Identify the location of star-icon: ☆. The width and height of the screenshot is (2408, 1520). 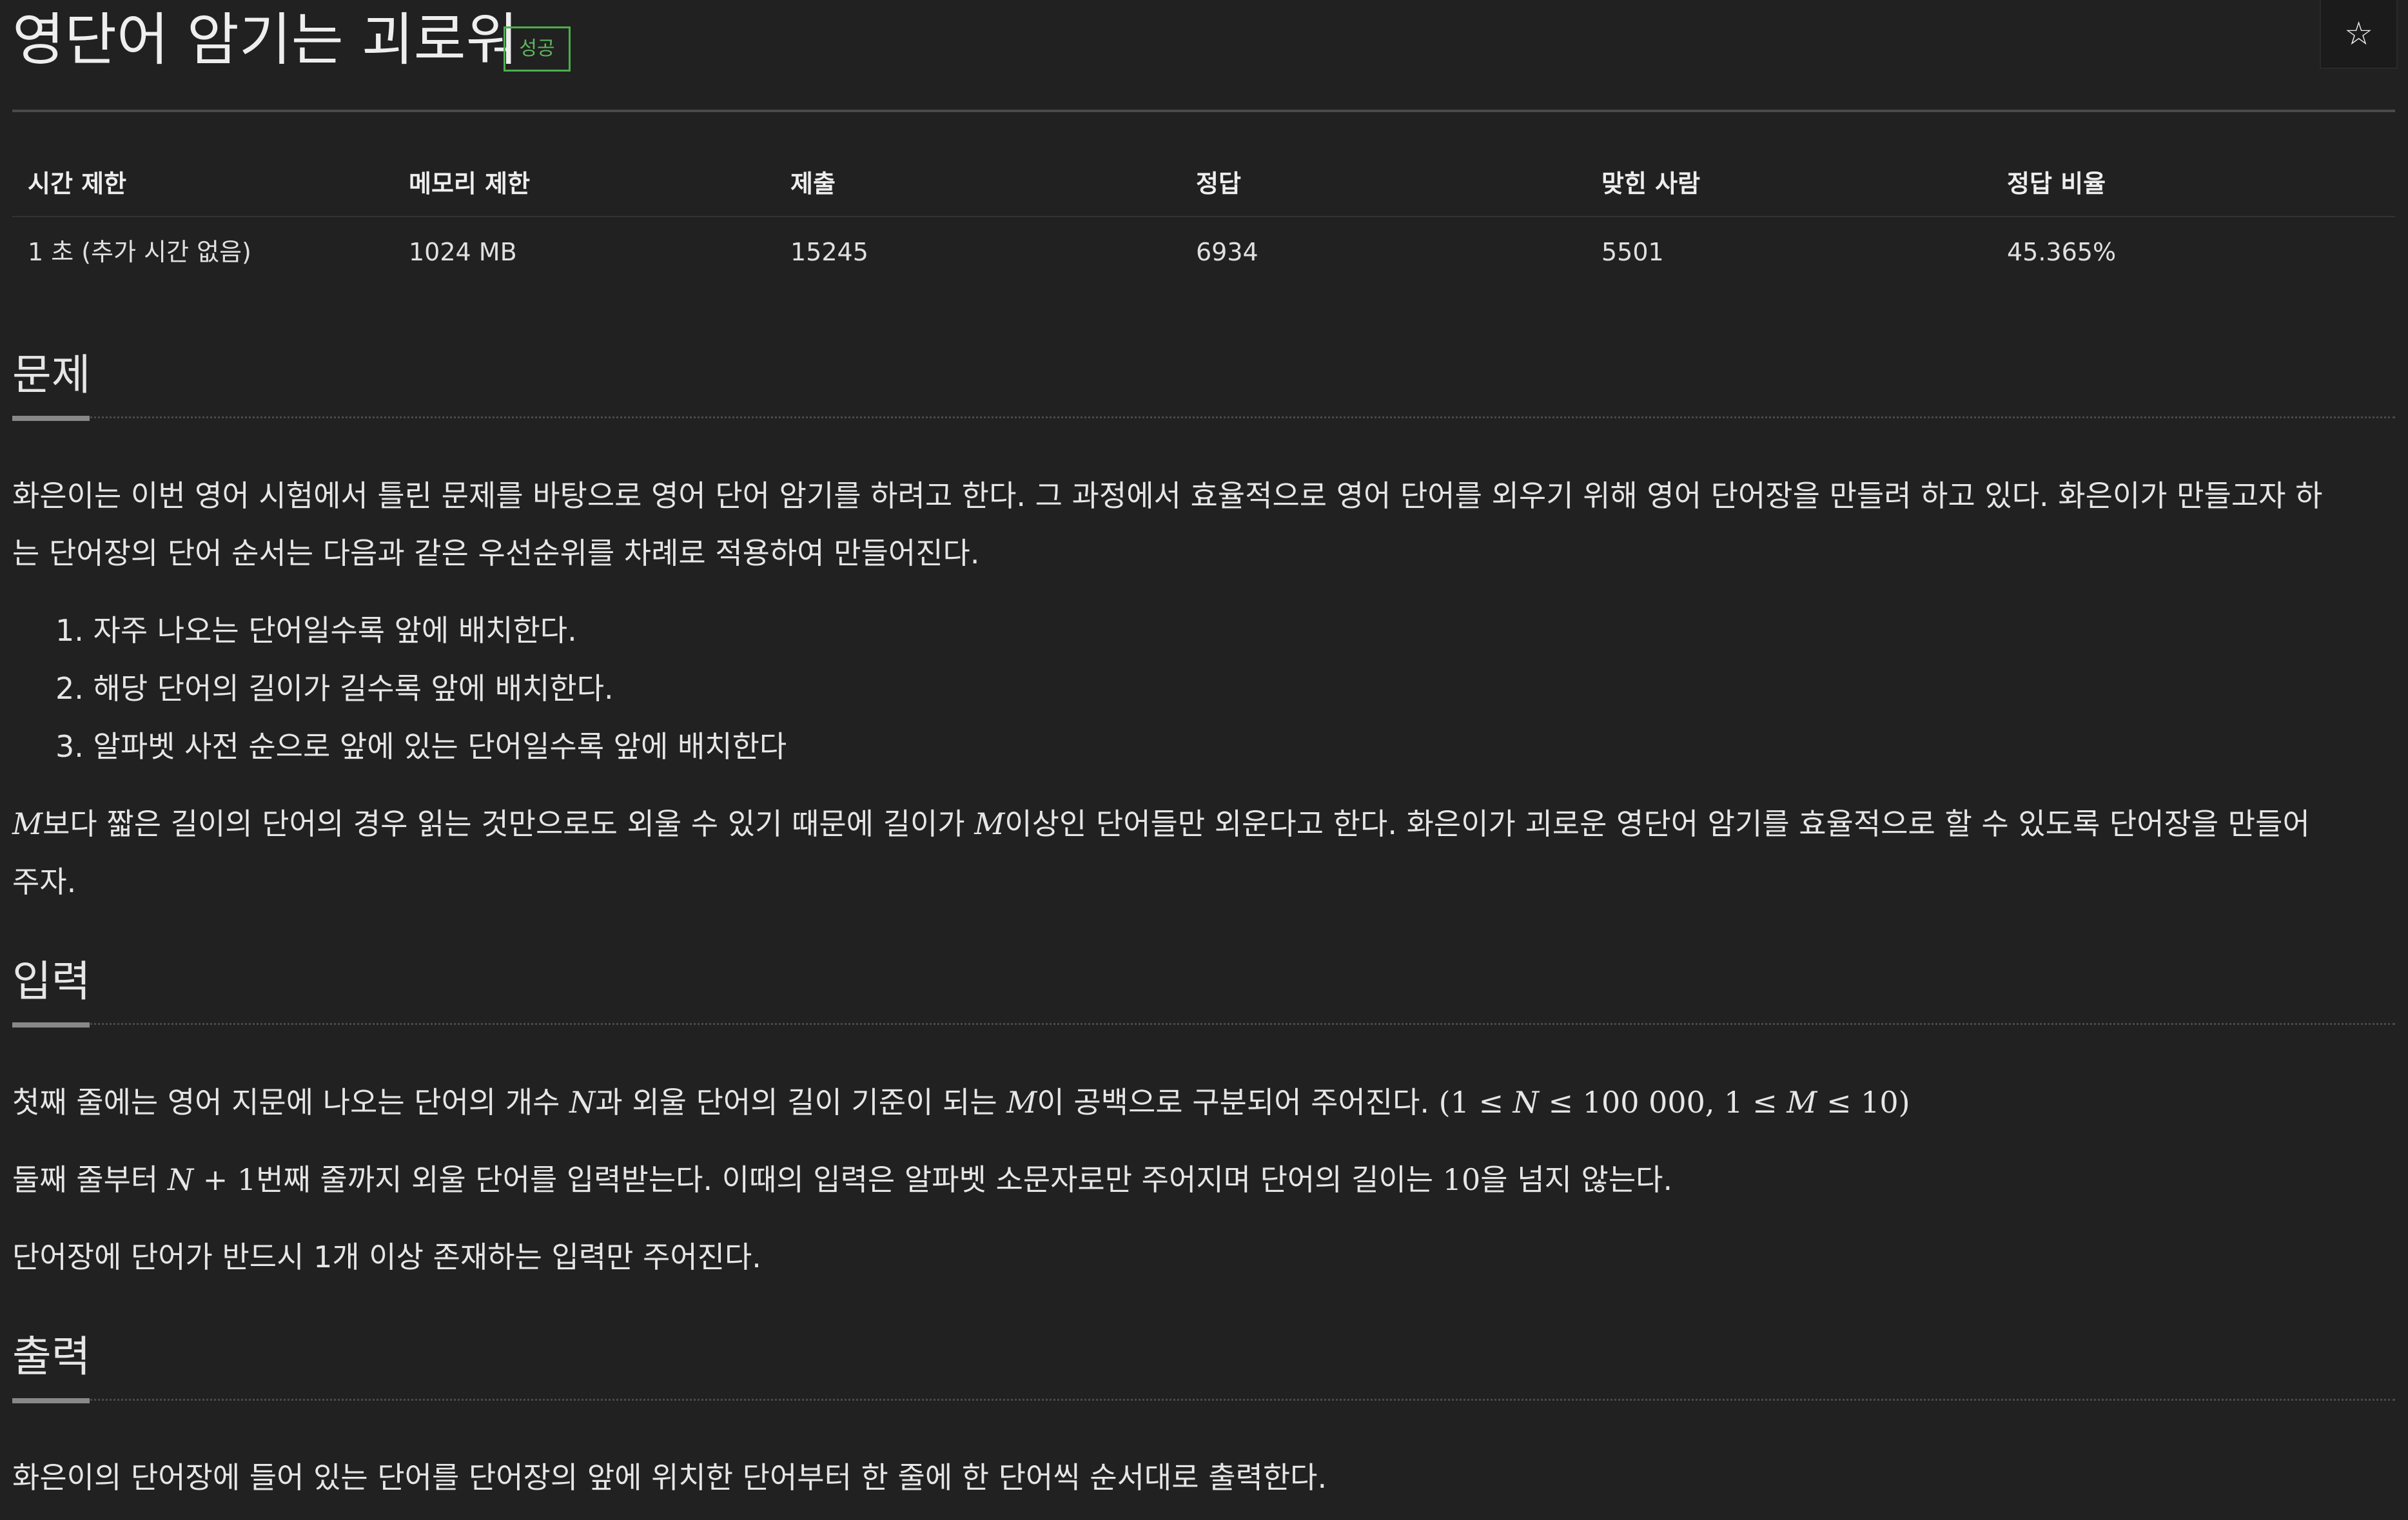
(2358, 33).